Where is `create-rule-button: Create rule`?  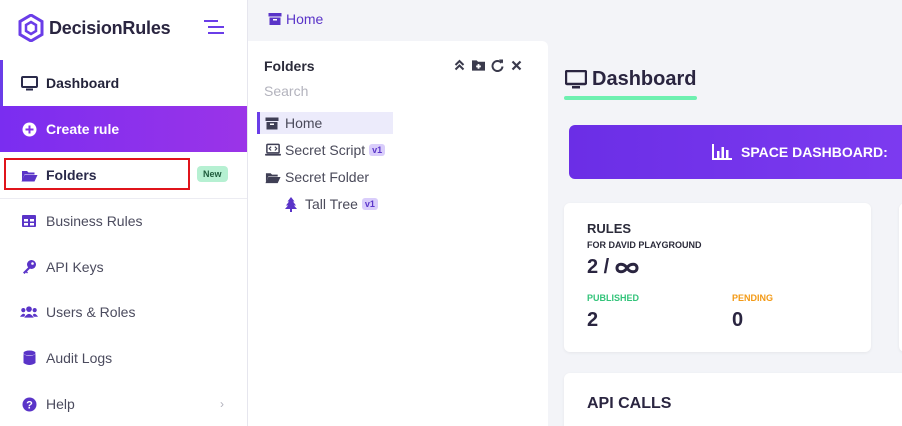 create-rule-button: Create rule is located at coordinates (123, 129).